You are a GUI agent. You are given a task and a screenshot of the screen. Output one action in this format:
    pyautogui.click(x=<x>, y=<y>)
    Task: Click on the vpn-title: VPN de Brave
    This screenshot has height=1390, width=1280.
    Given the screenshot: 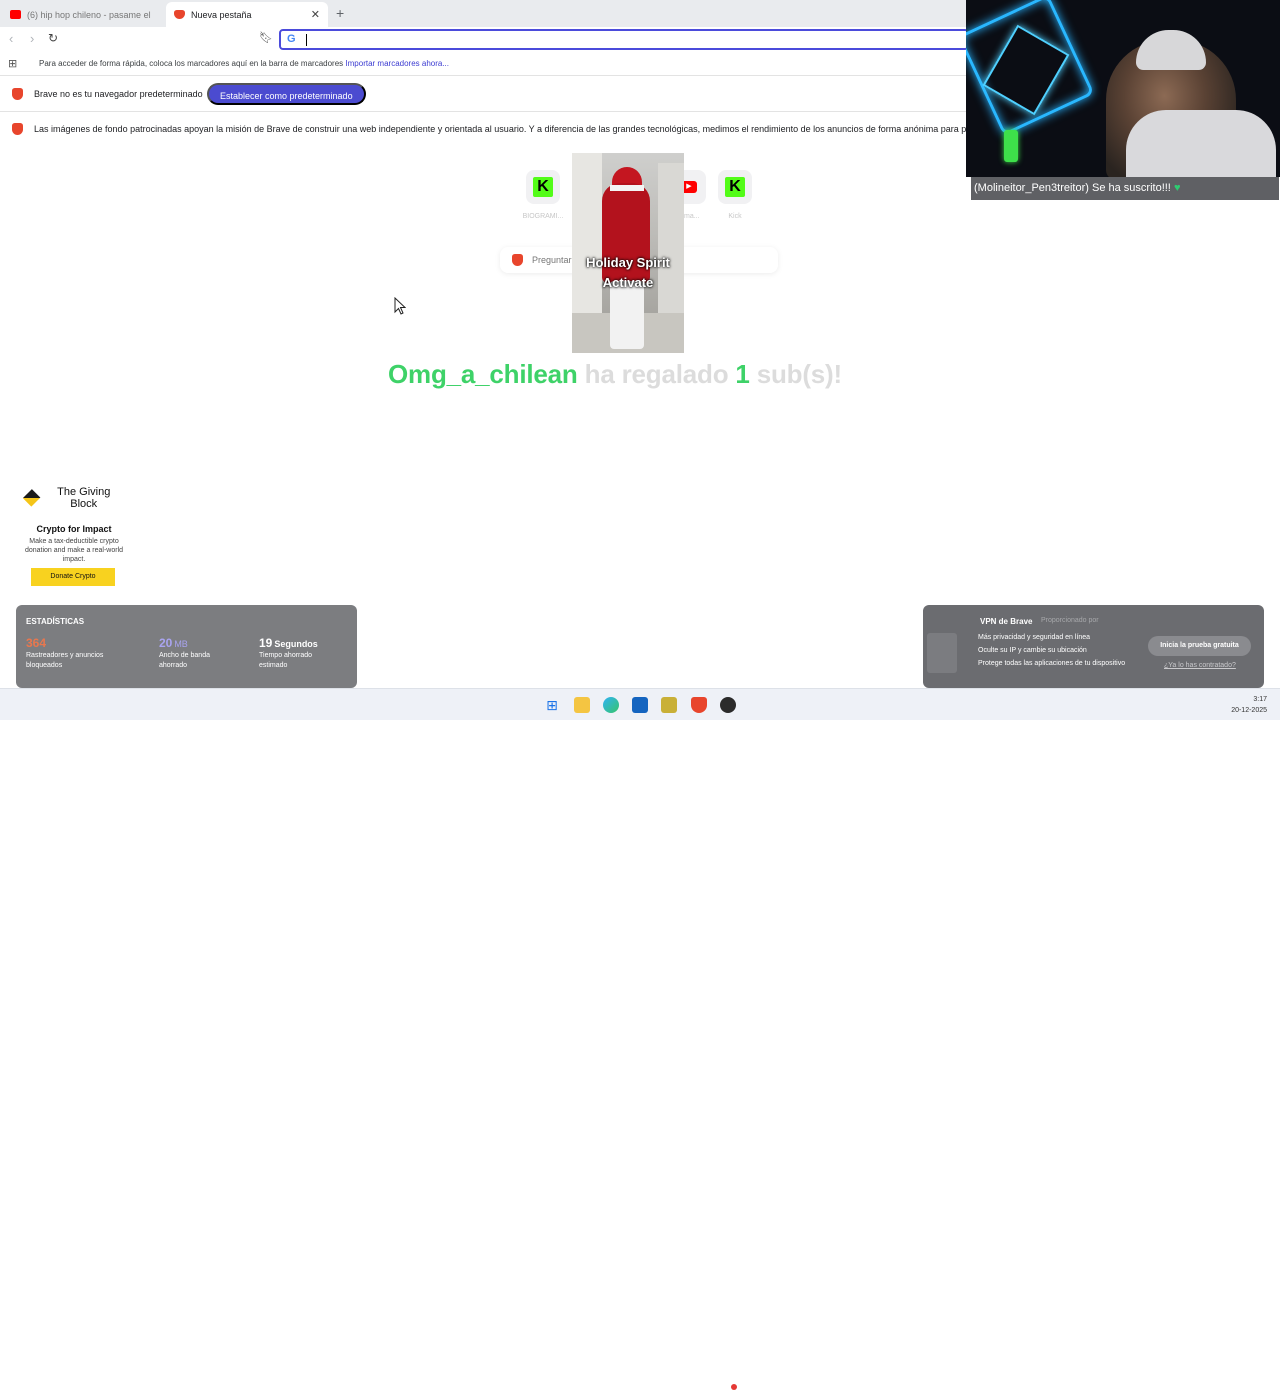 What is the action you would take?
    pyautogui.click(x=1006, y=621)
    